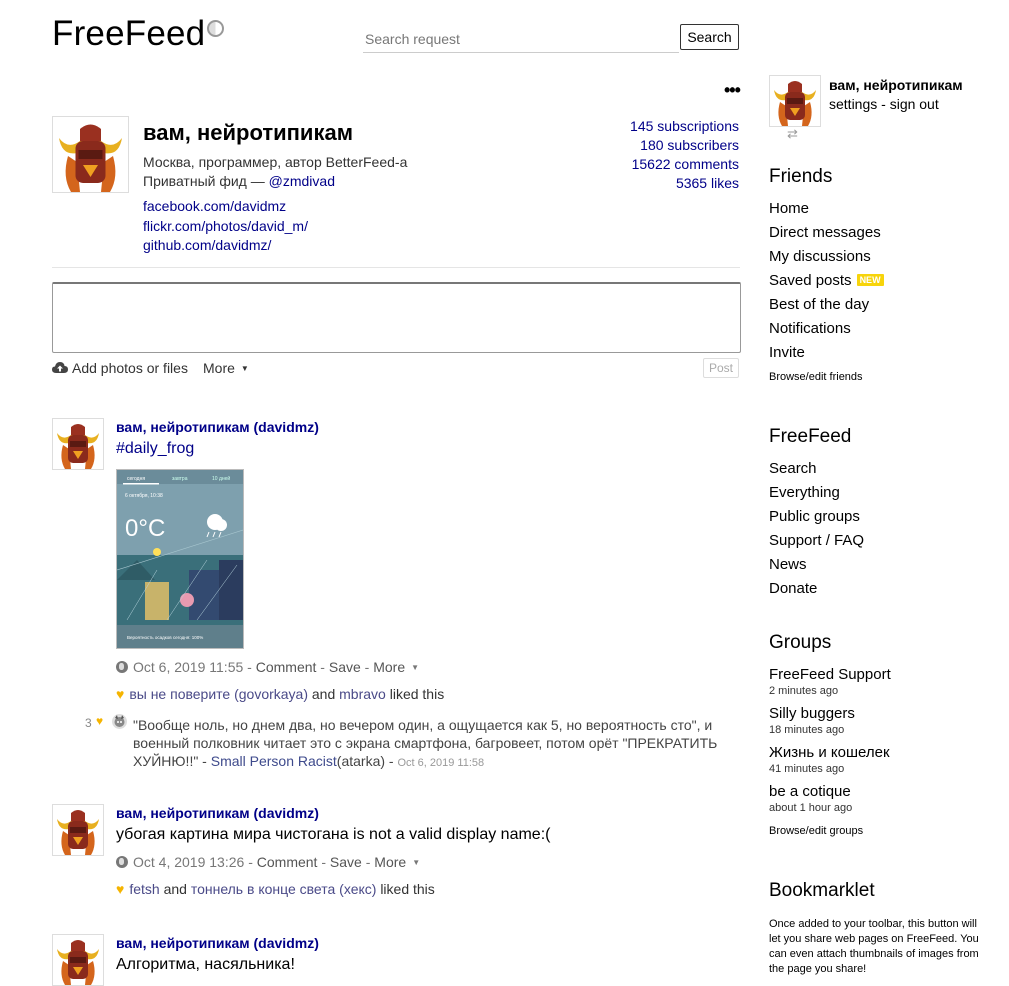  Describe the element at coordinates (800, 642) in the screenshot. I see `groups-heading: Groups` at that location.